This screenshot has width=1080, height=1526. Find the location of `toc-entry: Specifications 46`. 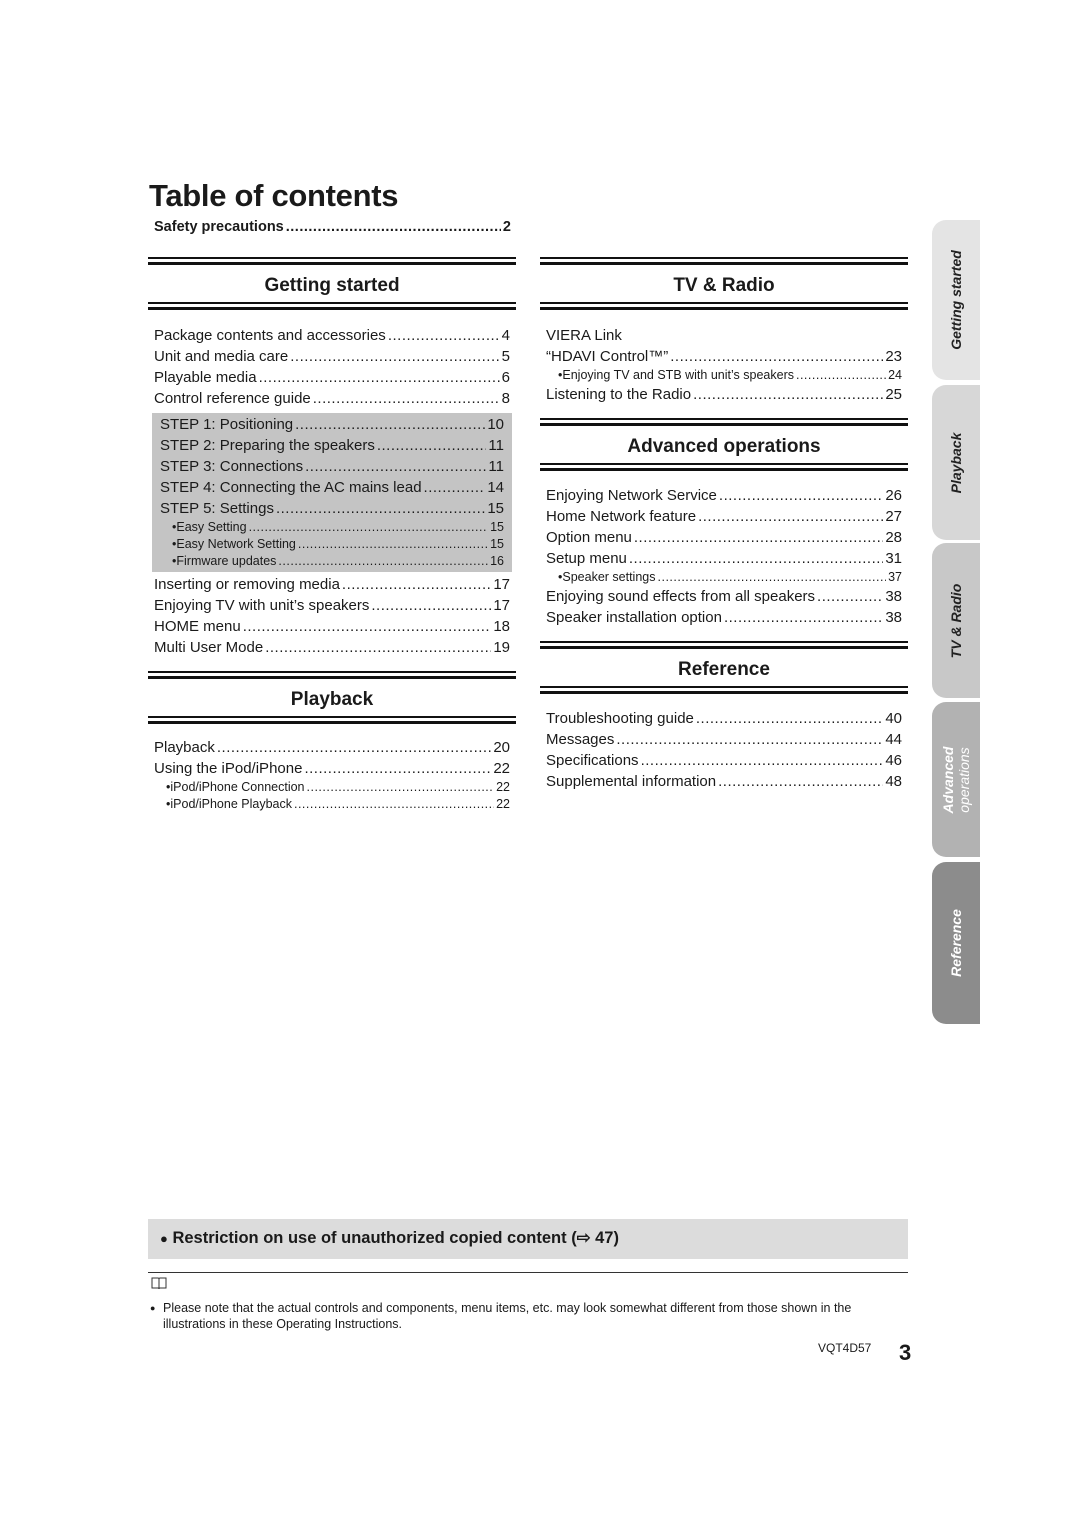

toc-entry: Specifications 46 is located at coordinates (724, 760).